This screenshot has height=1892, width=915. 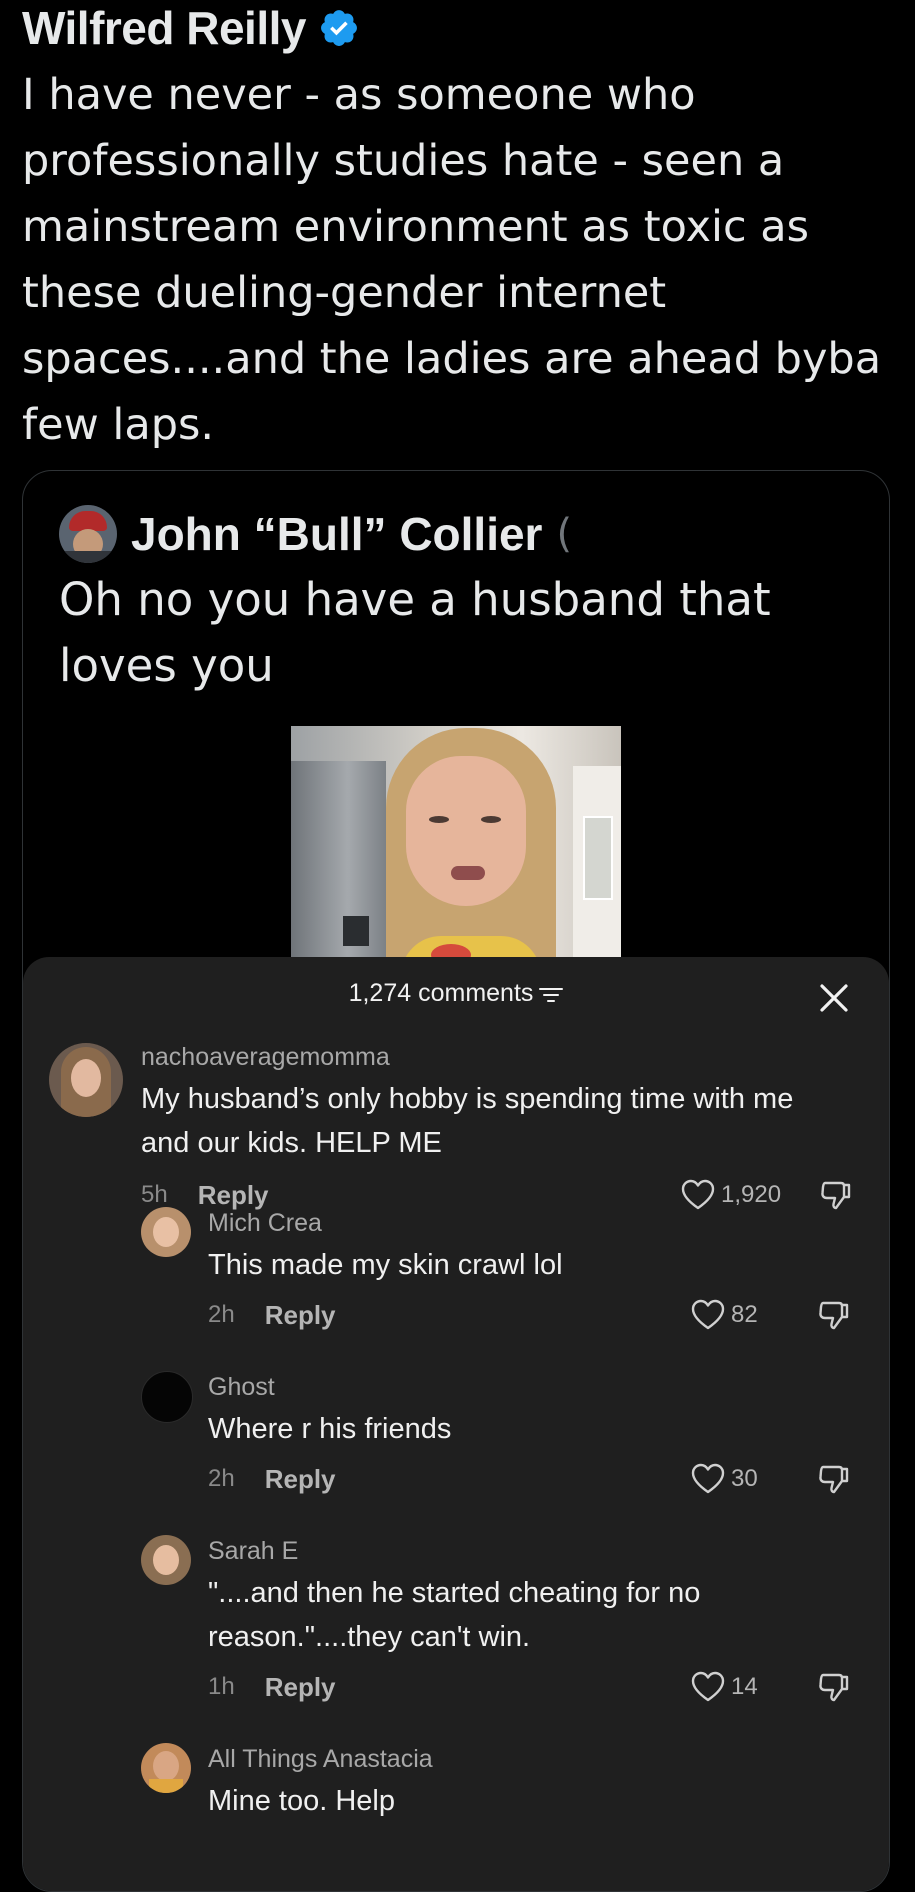 What do you see at coordinates (744, 1686) in the screenshot?
I see `like-count: 14` at bounding box center [744, 1686].